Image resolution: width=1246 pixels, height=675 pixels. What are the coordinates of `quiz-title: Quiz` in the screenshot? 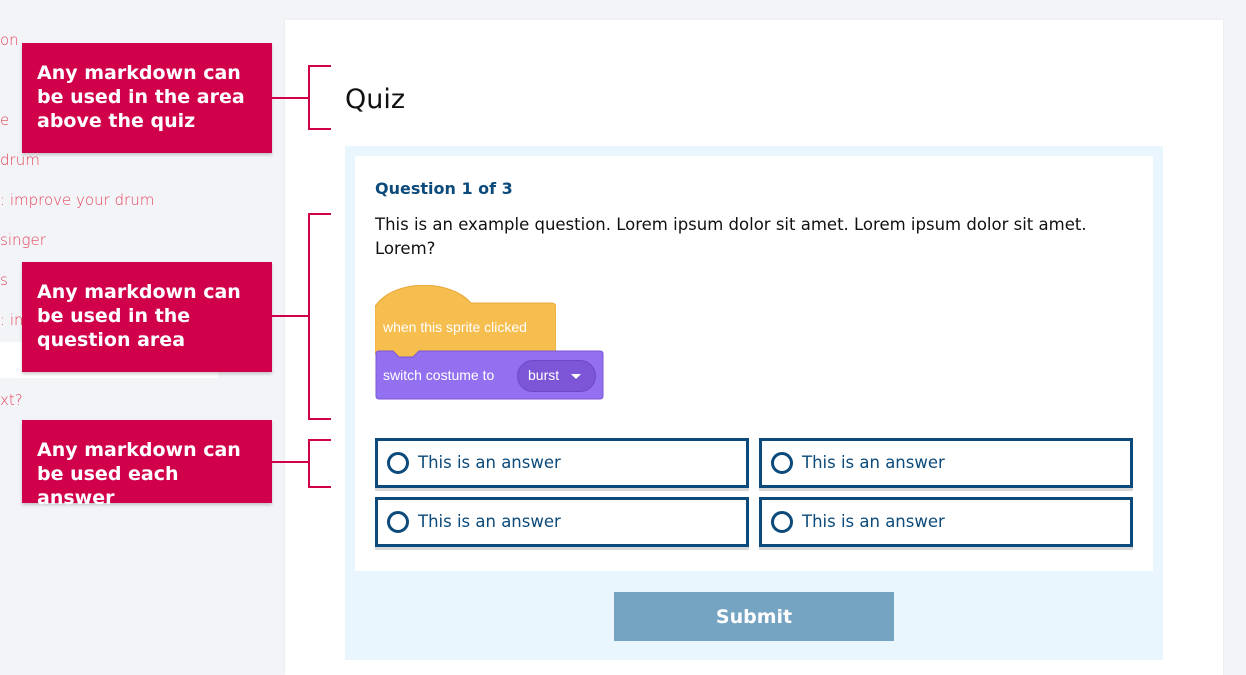 It's located at (375, 99).